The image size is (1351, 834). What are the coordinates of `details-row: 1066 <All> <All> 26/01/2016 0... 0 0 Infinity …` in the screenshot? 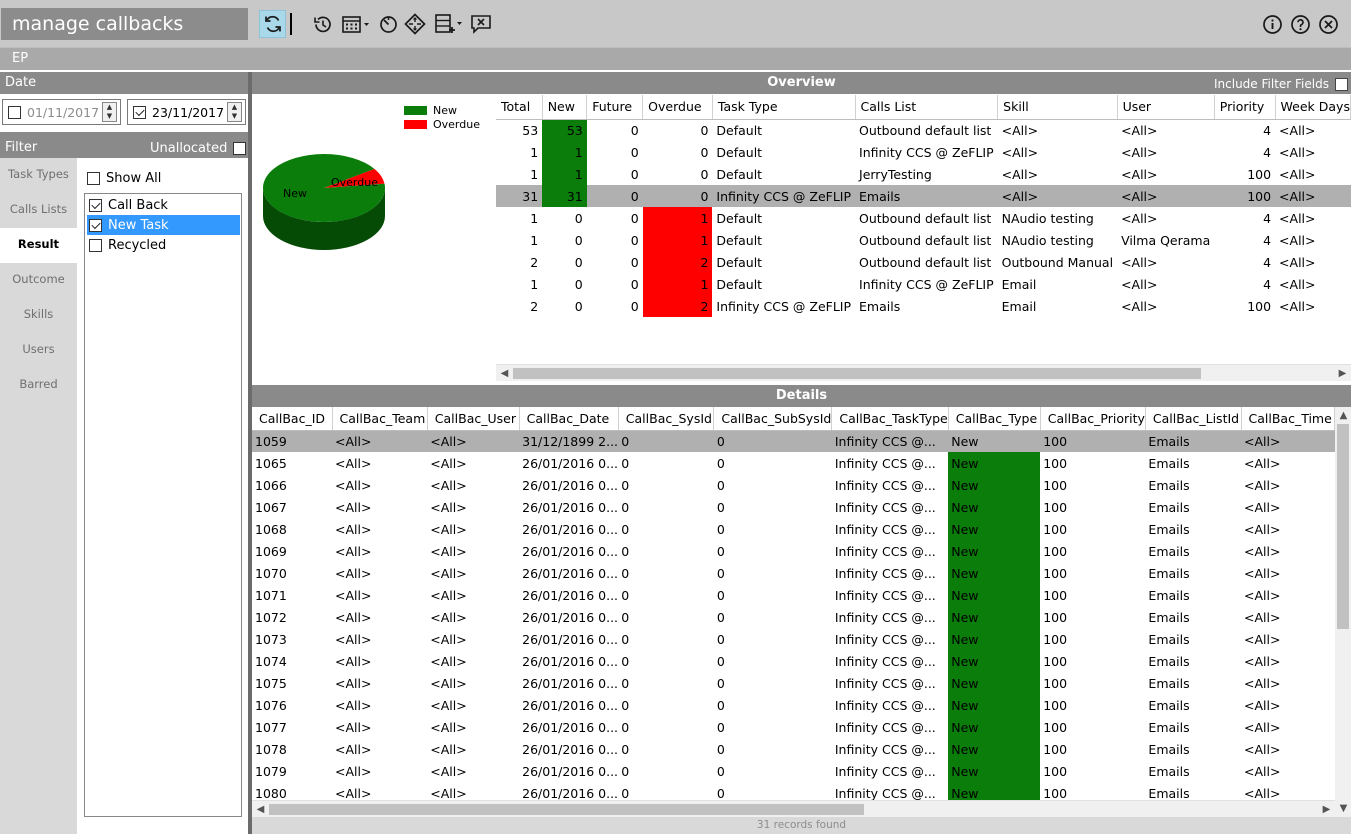 It's located at (793, 485).